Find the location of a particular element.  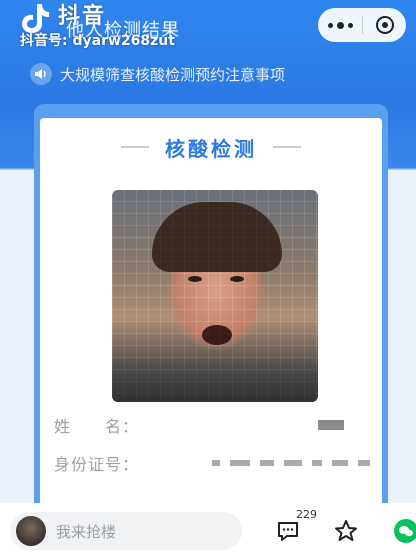

speaker-icon is located at coordinates (41, 74).